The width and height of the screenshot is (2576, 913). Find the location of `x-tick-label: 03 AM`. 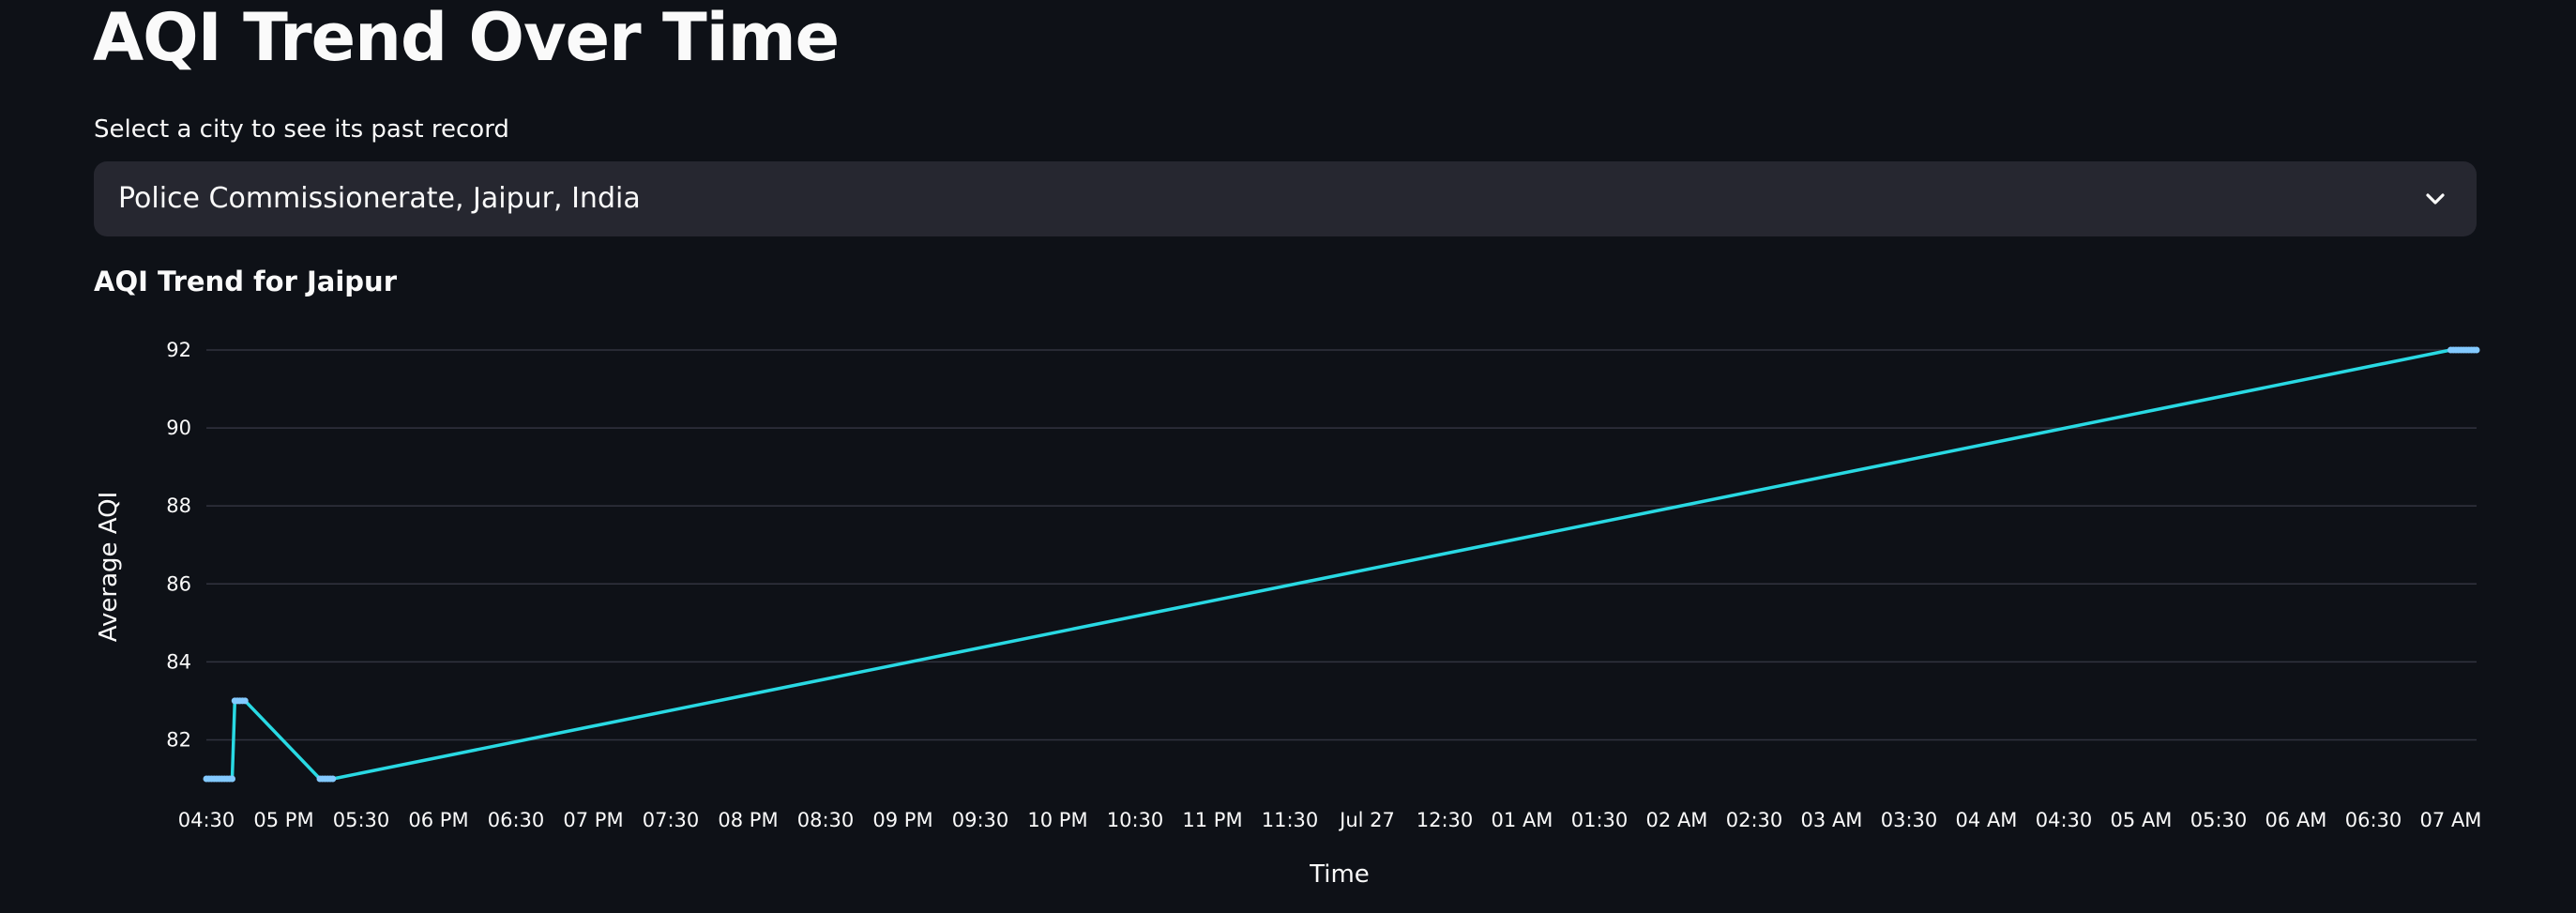

x-tick-label: 03 AM is located at coordinates (1832, 820).